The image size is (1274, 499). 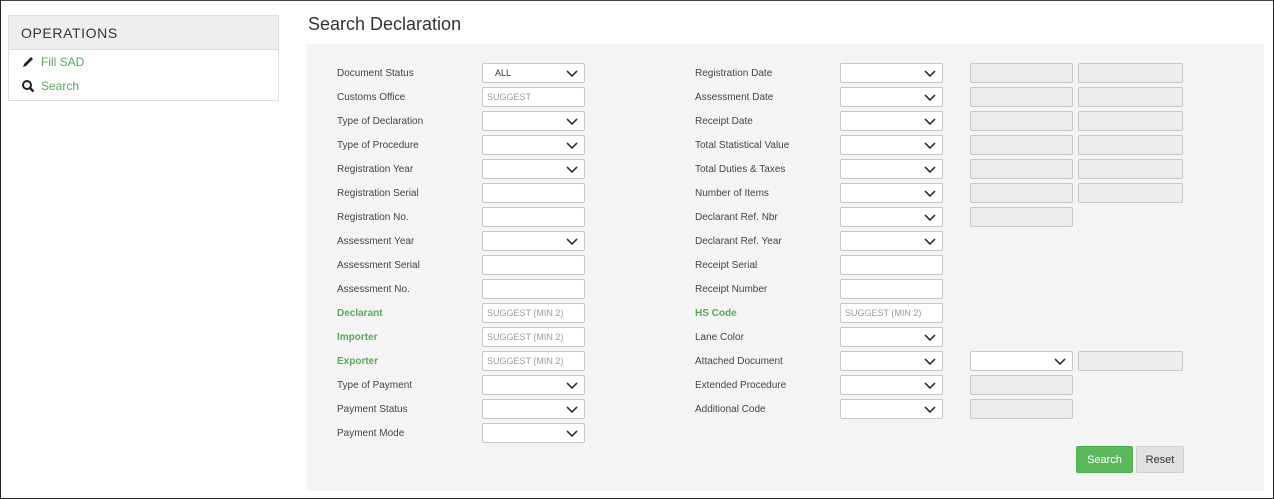 I want to click on receipt-date-from-input, so click(x=1021, y=121).